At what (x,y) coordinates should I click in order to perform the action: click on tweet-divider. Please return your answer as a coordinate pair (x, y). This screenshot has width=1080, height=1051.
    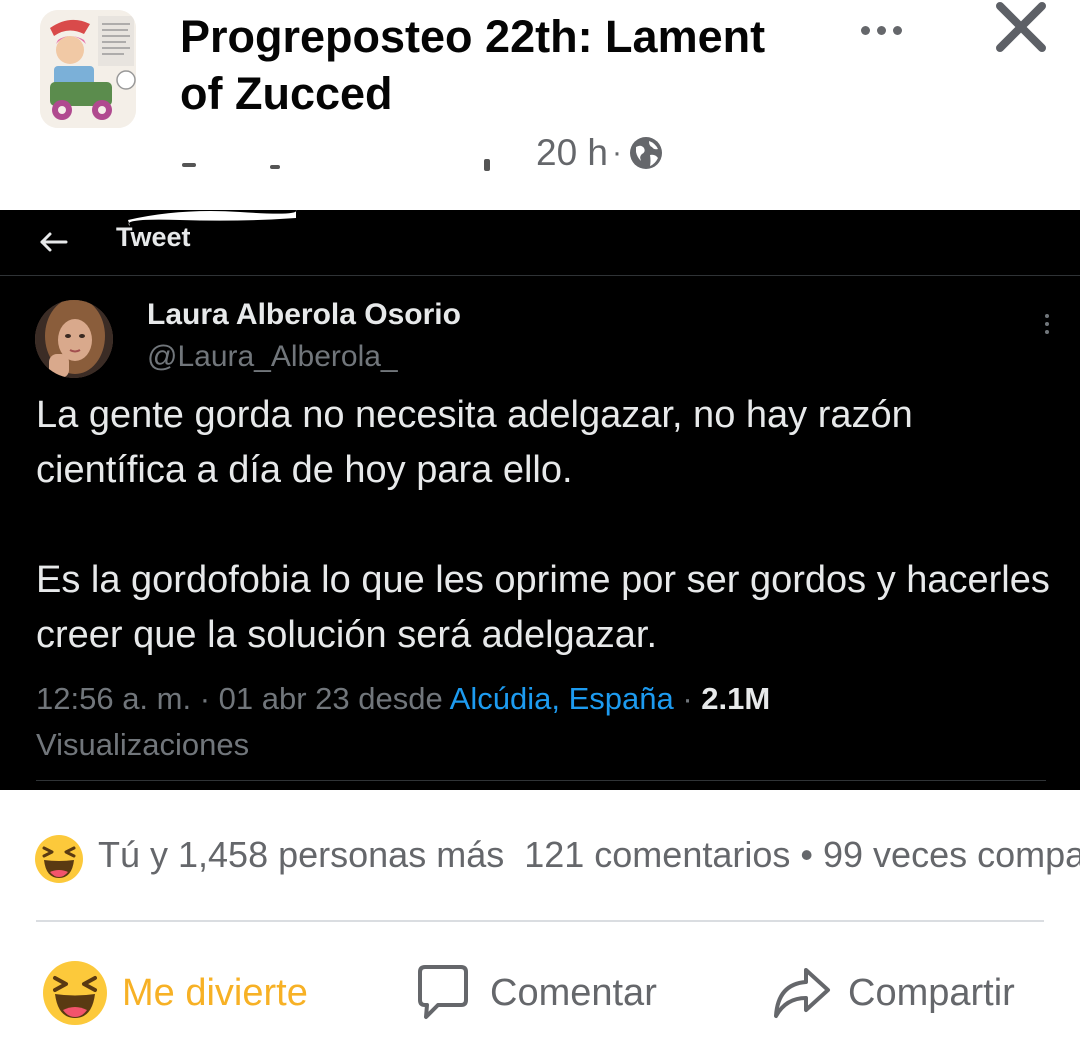
    Looking at the image, I should click on (541, 780).